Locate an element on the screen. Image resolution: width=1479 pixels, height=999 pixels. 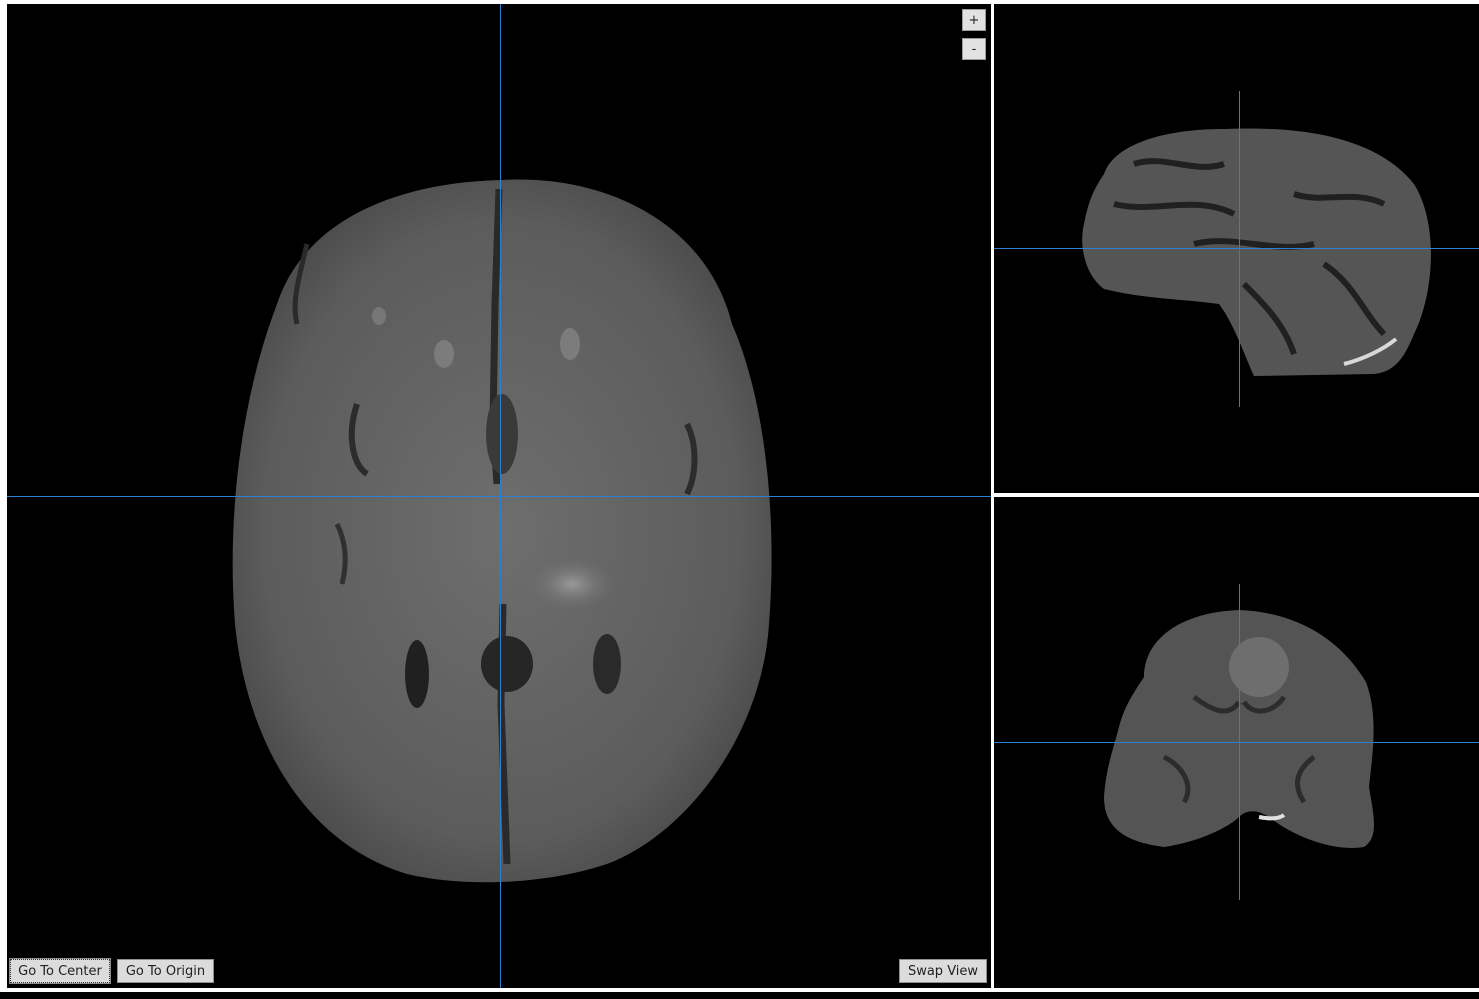
go-to-origin-button: Go To Origin is located at coordinates (165, 971).